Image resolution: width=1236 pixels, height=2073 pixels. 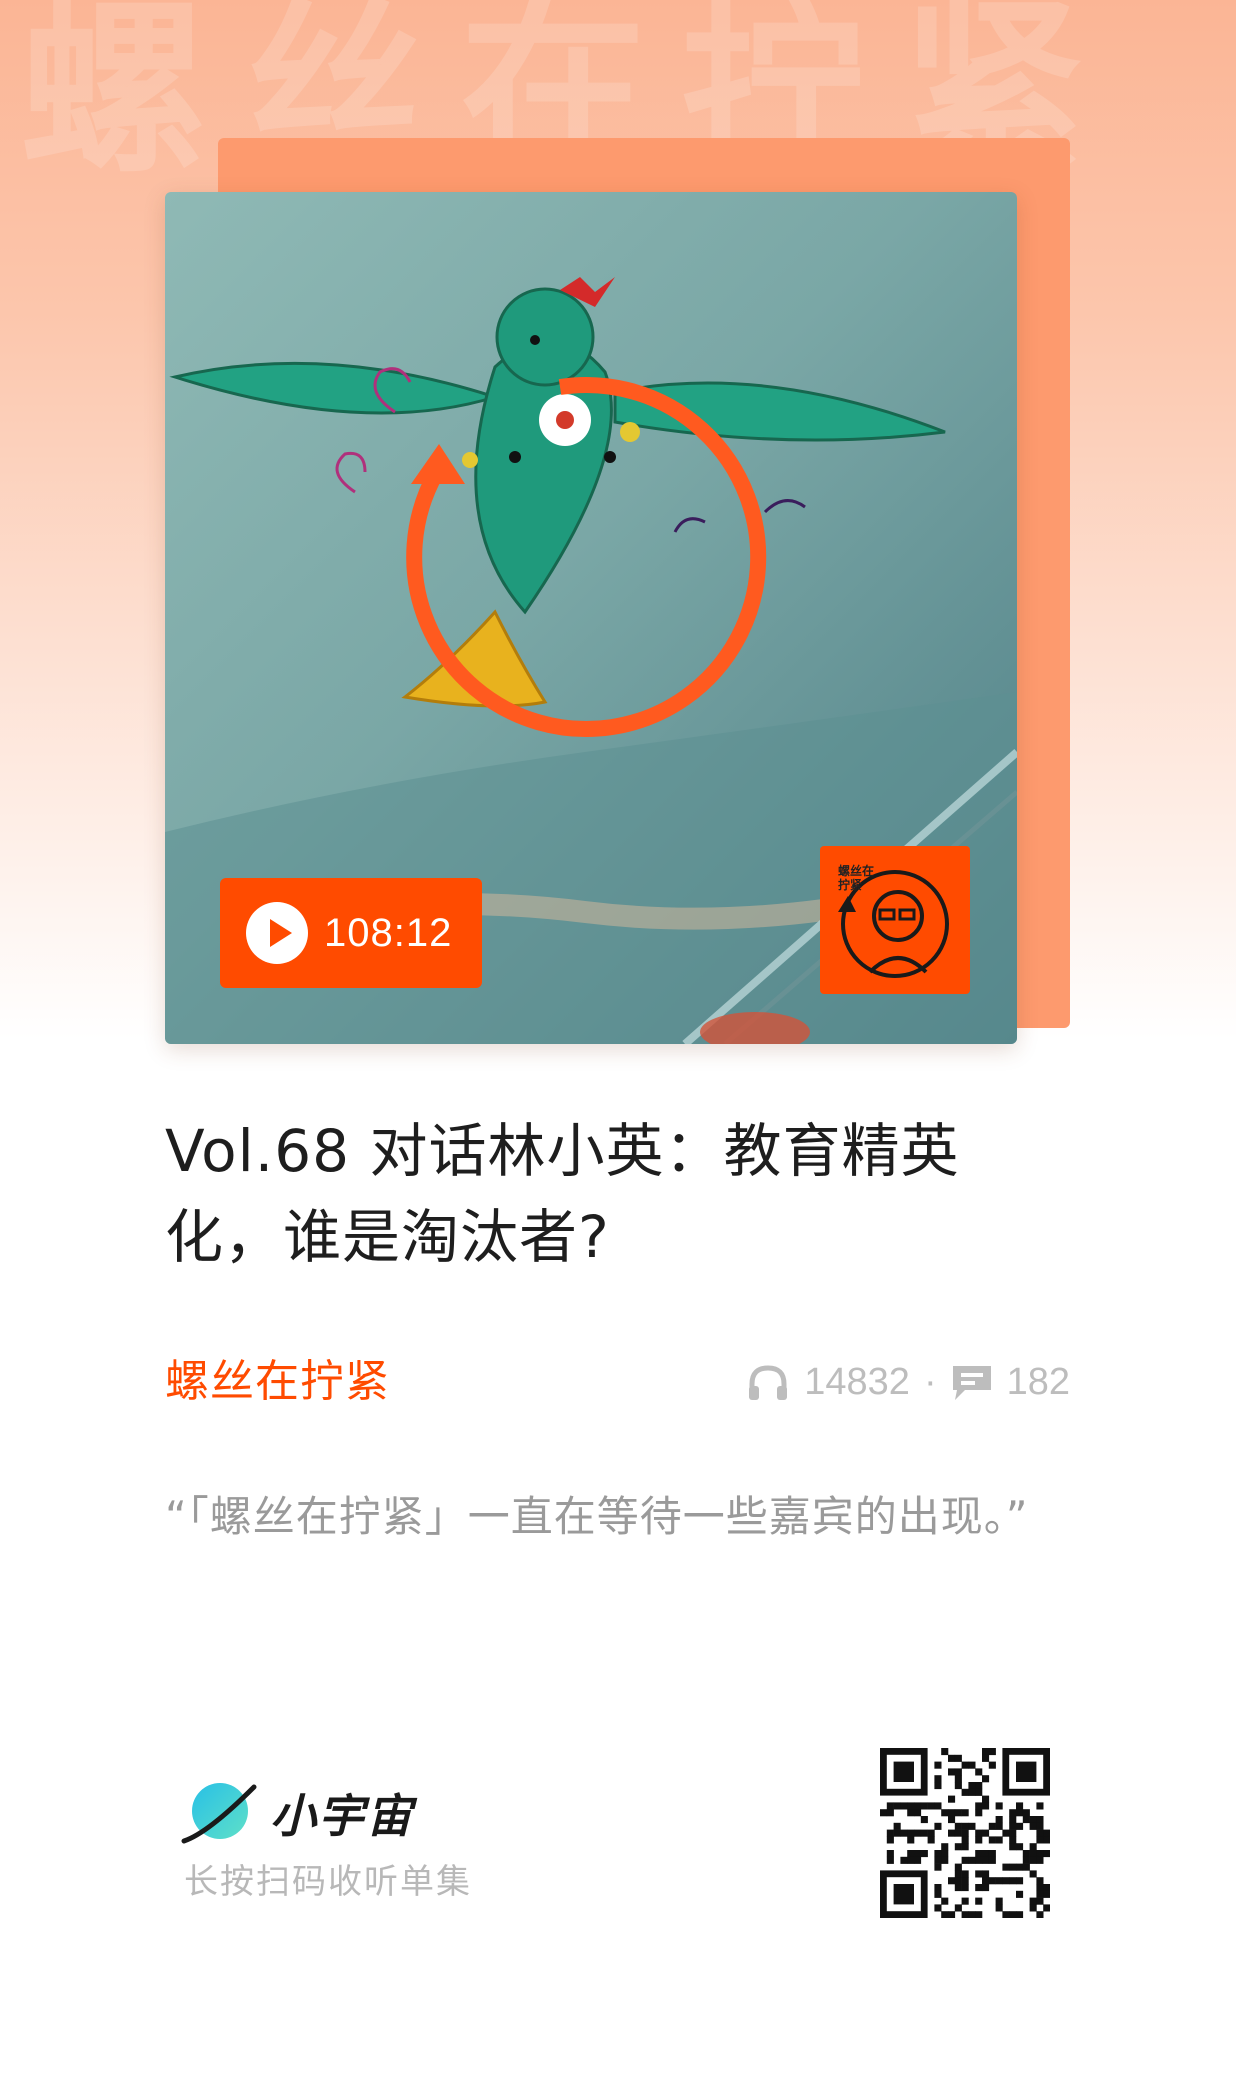 What do you see at coordinates (219, 1813) in the screenshot?
I see `planet-logo-icon` at bounding box center [219, 1813].